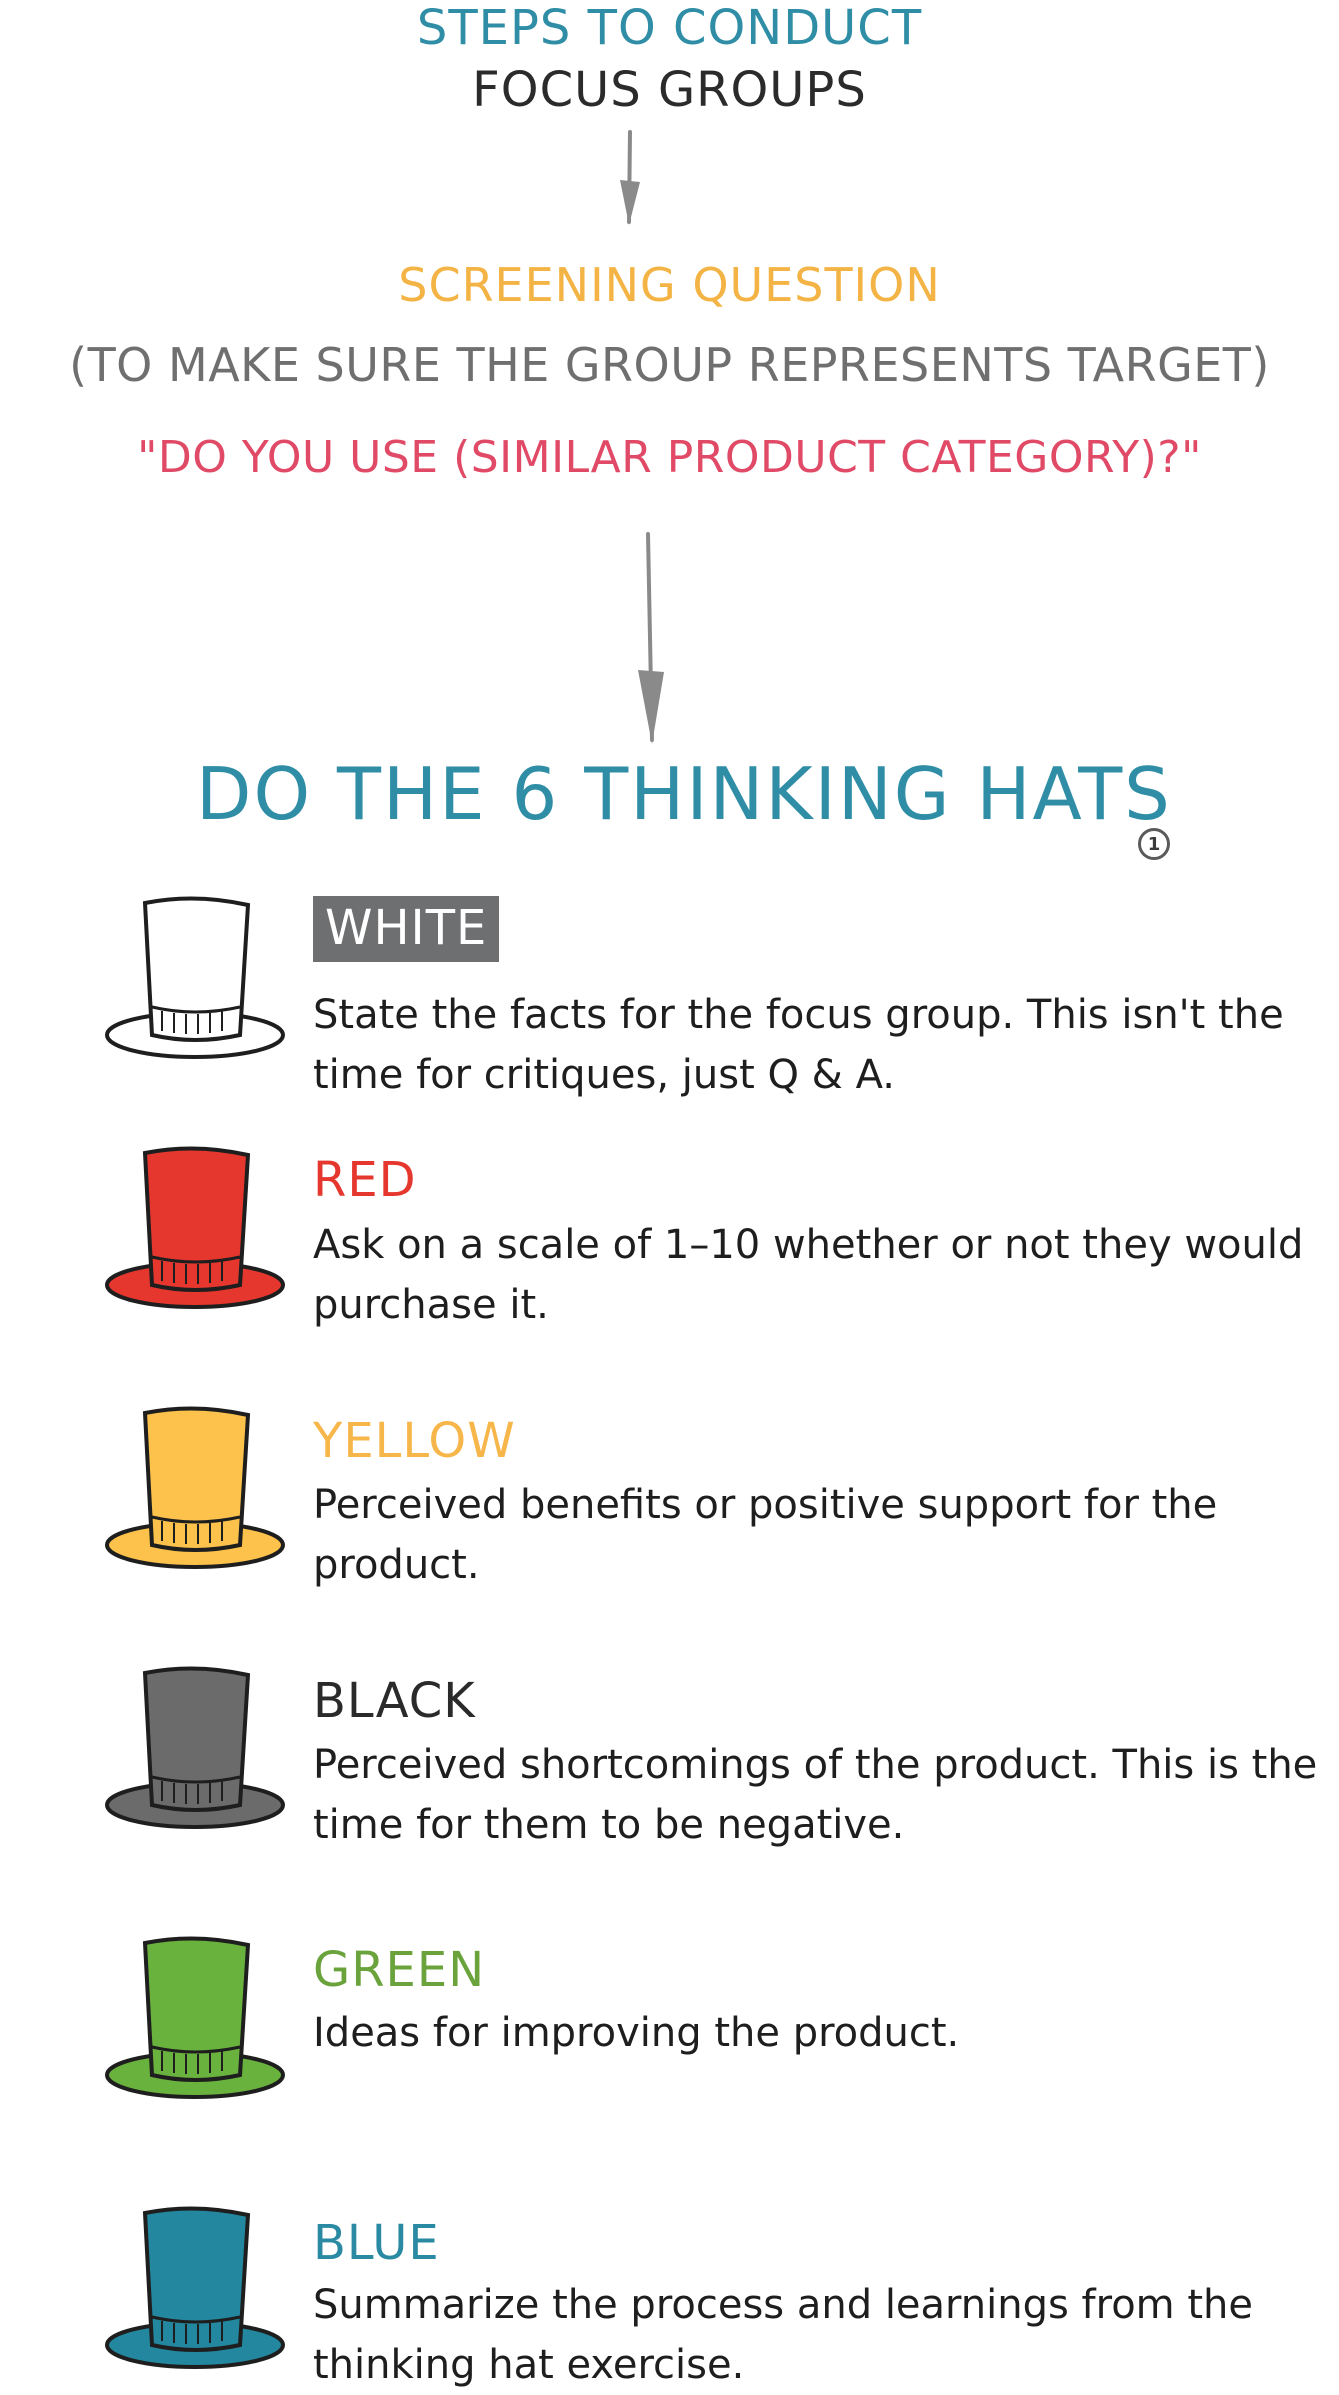 The height and width of the screenshot is (2395, 1339). I want to click on hat-label-blue: BLUE, so click(376, 2243).